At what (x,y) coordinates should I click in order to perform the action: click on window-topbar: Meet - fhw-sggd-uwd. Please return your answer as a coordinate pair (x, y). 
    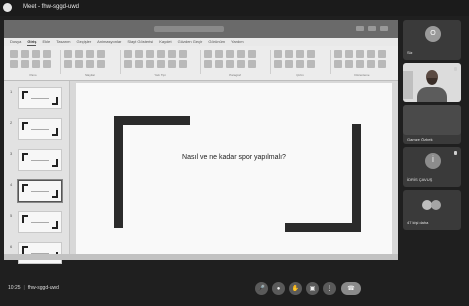
    Looking at the image, I should click on (234, 8).